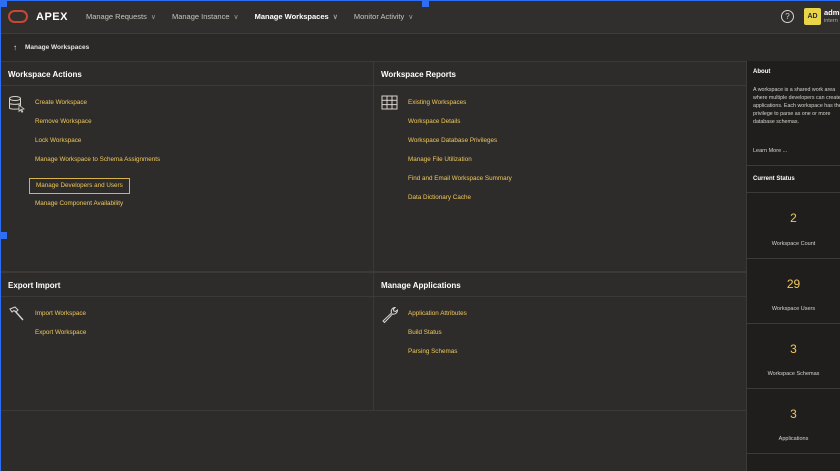  Describe the element at coordinates (60, 318) in the screenshot. I see `import-workspace-link: Import Workspace` at that location.